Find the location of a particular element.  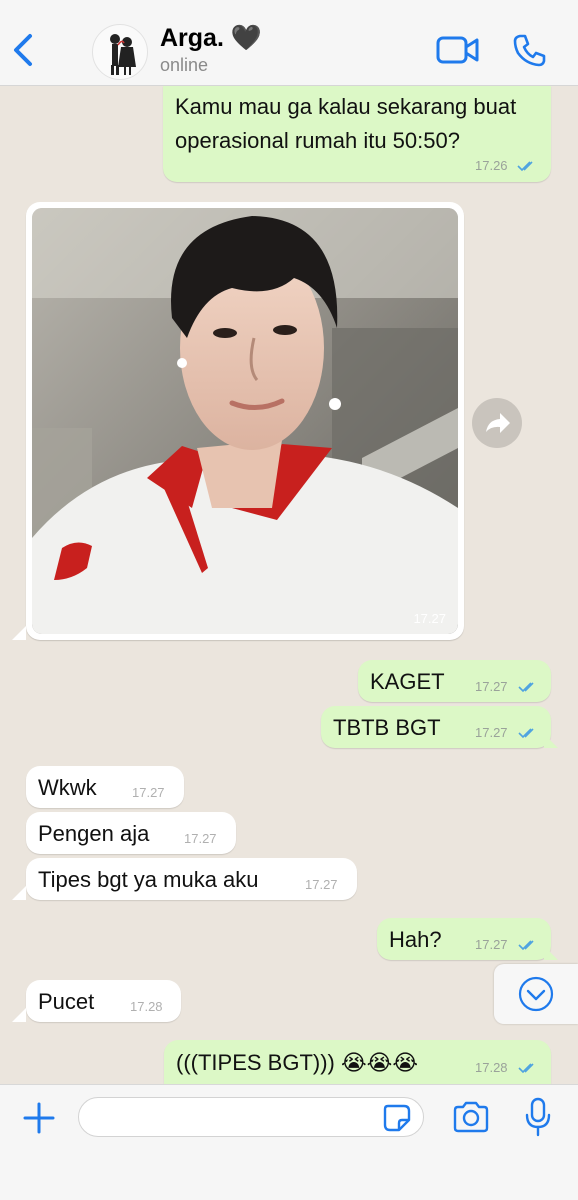

message-text: Pucet is located at coordinates (66, 1001).